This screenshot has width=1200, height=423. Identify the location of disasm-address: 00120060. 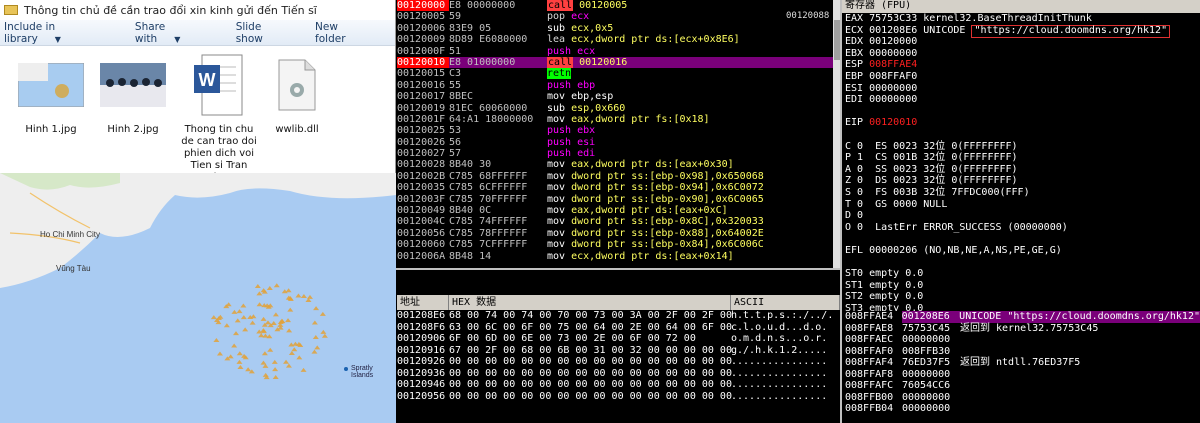
(421, 245).